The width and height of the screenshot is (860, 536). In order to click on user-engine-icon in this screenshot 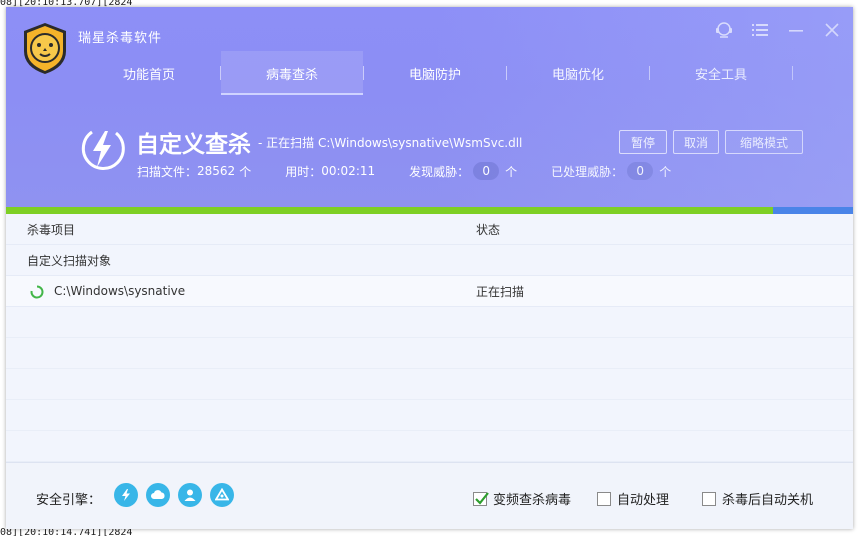, I will do `click(190, 495)`.